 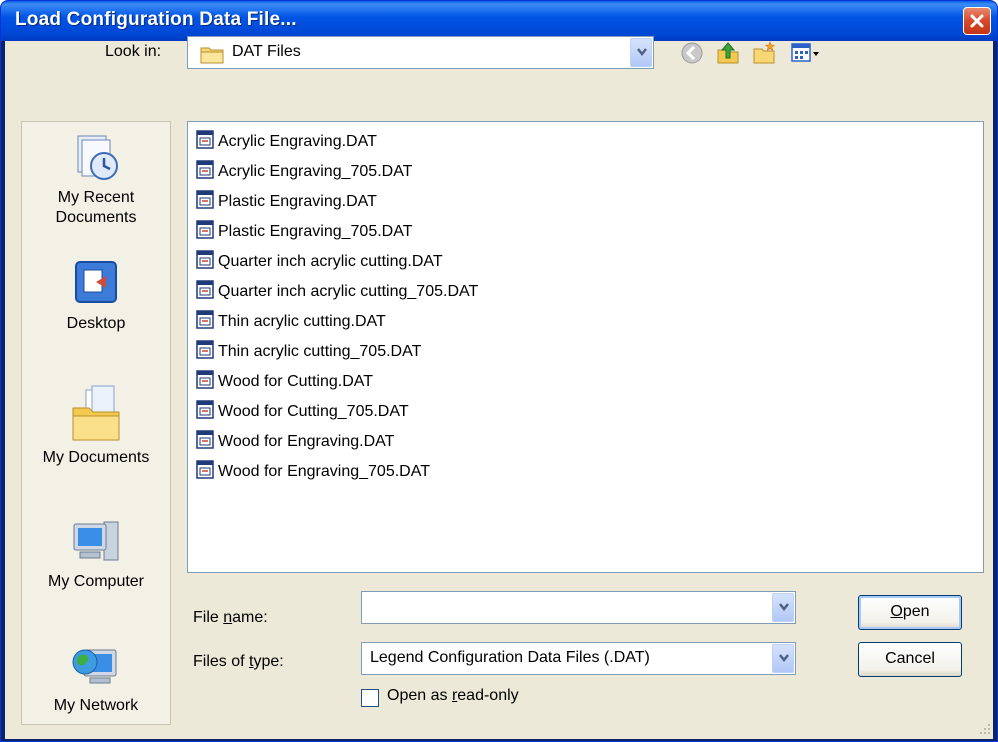 I want to click on file-list-item: Plastic Engraving.DAT, so click(x=286, y=203).